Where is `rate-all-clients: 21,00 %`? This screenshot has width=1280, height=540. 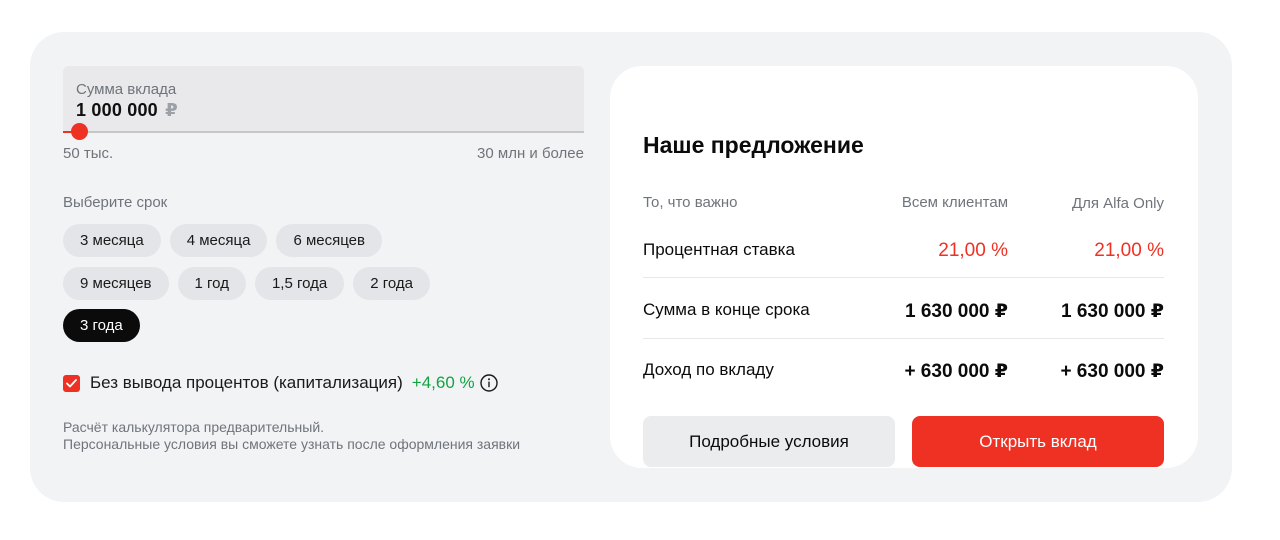 rate-all-clients: 21,00 % is located at coordinates (973, 250).